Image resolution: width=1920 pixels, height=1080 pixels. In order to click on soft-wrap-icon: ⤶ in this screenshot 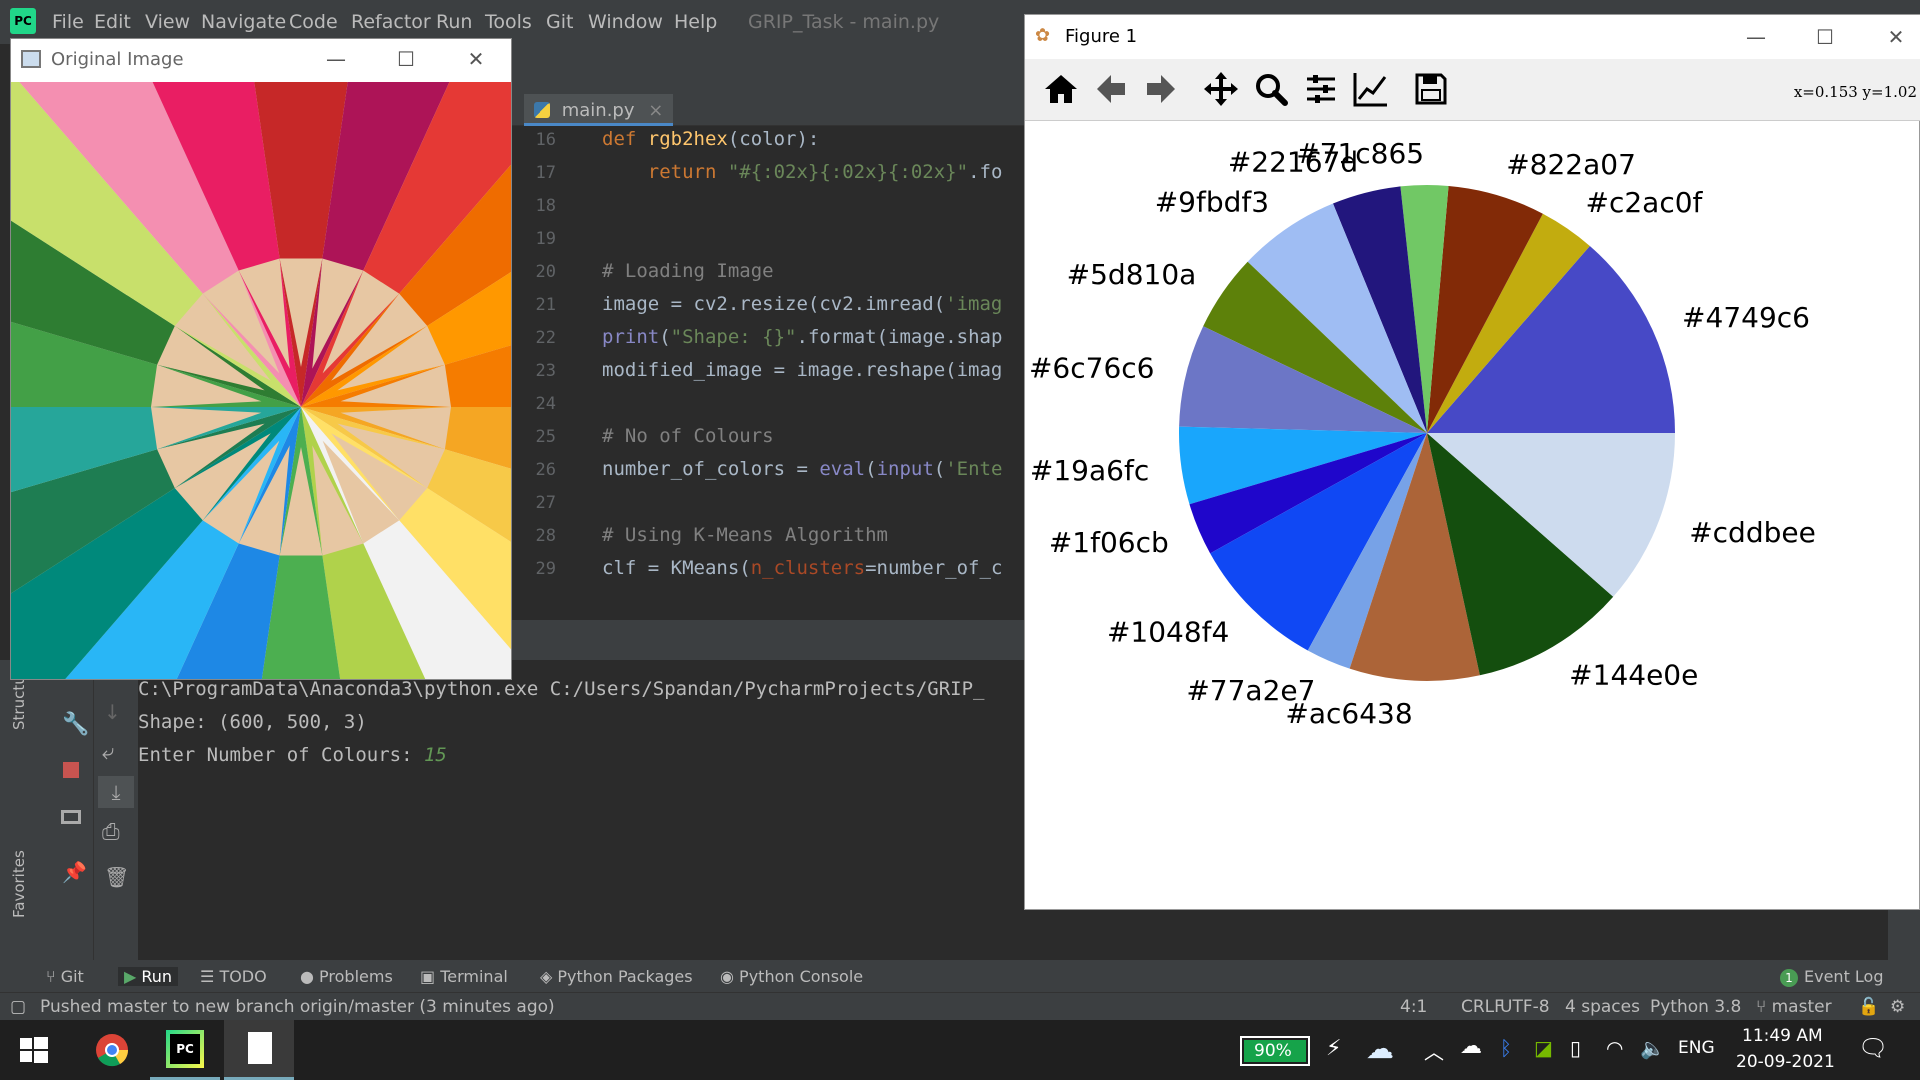, I will do `click(108, 752)`.